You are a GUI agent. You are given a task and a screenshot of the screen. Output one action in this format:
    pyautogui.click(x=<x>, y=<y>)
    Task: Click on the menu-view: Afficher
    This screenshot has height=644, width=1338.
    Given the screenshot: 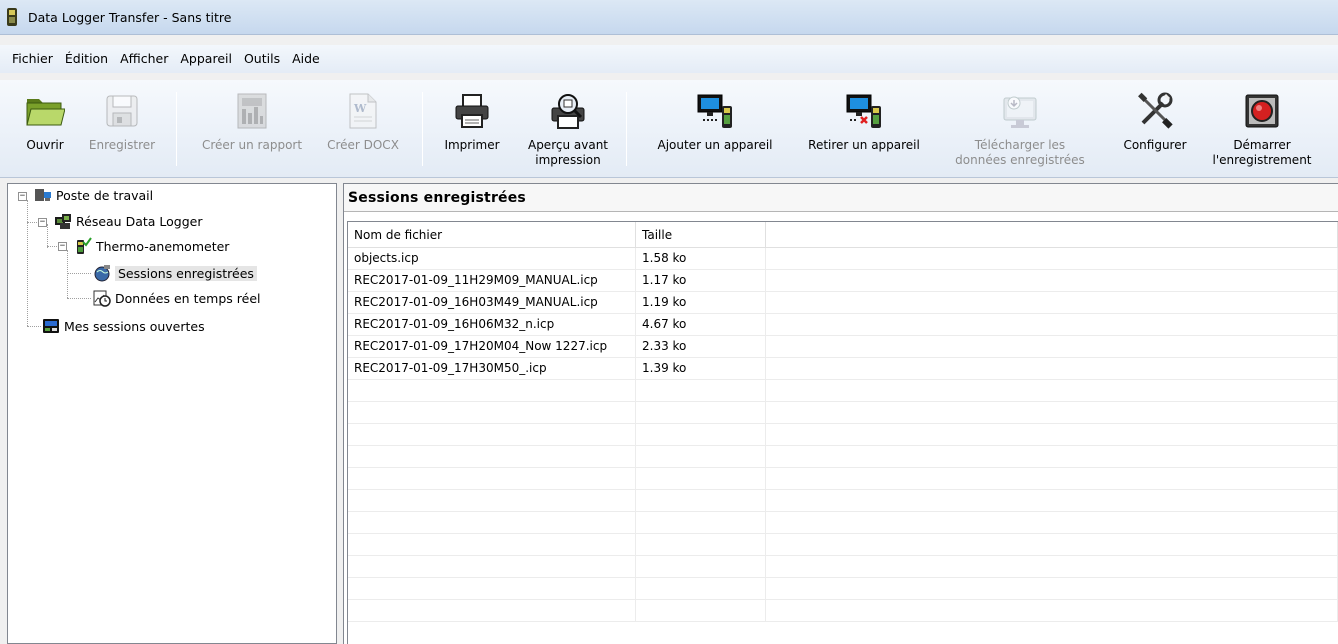 What is the action you would take?
    pyautogui.click(x=144, y=59)
    